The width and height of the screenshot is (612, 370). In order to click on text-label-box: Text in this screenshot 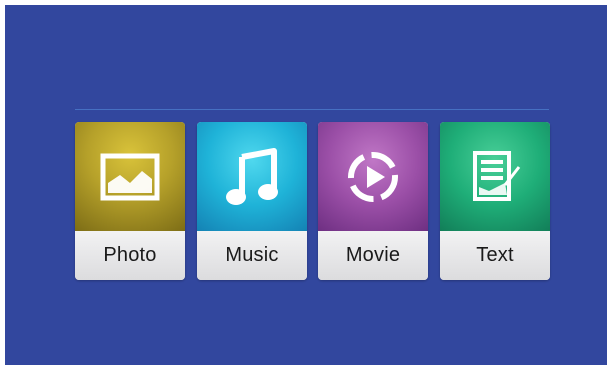, I will do `click(495, 255)`.